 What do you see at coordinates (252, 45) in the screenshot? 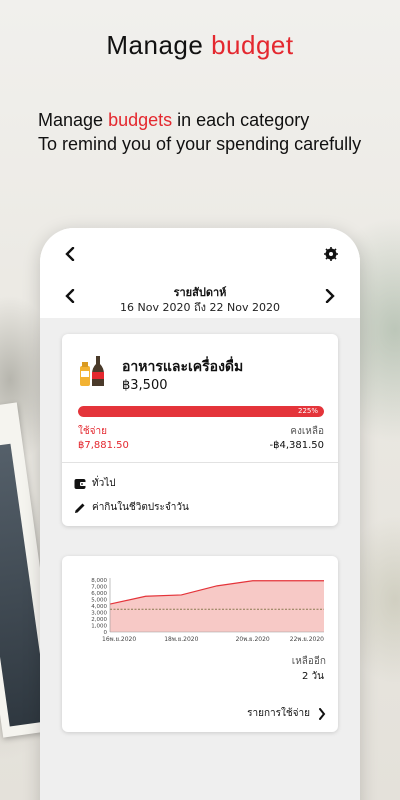
I see `promo-title-accent: budget` at bounding box center [252, 45].